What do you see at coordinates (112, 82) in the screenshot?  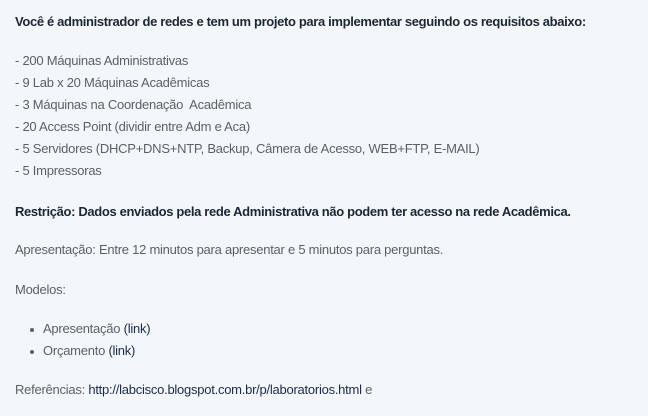 I see `requirement-item: - 9 Lab x 20 Máquinas Acadêmicas` at bounding box center [112, 82].